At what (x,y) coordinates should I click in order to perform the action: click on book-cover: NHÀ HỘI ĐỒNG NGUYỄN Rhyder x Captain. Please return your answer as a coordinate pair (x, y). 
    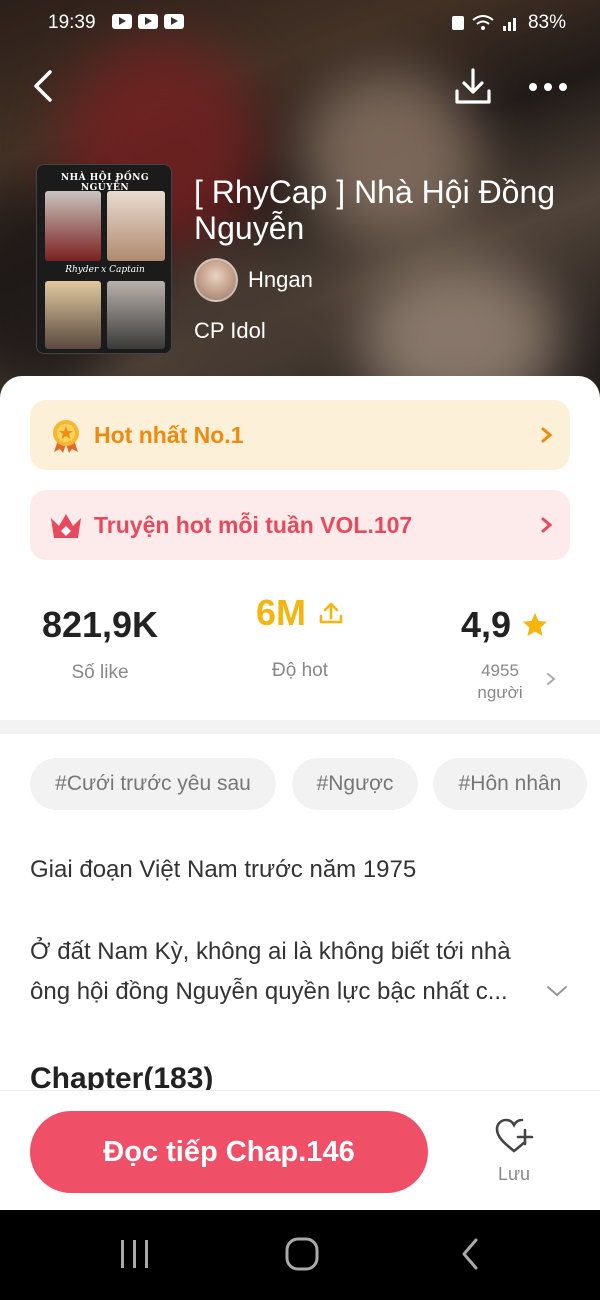
    Looking at the image, I should click on (104, 259).